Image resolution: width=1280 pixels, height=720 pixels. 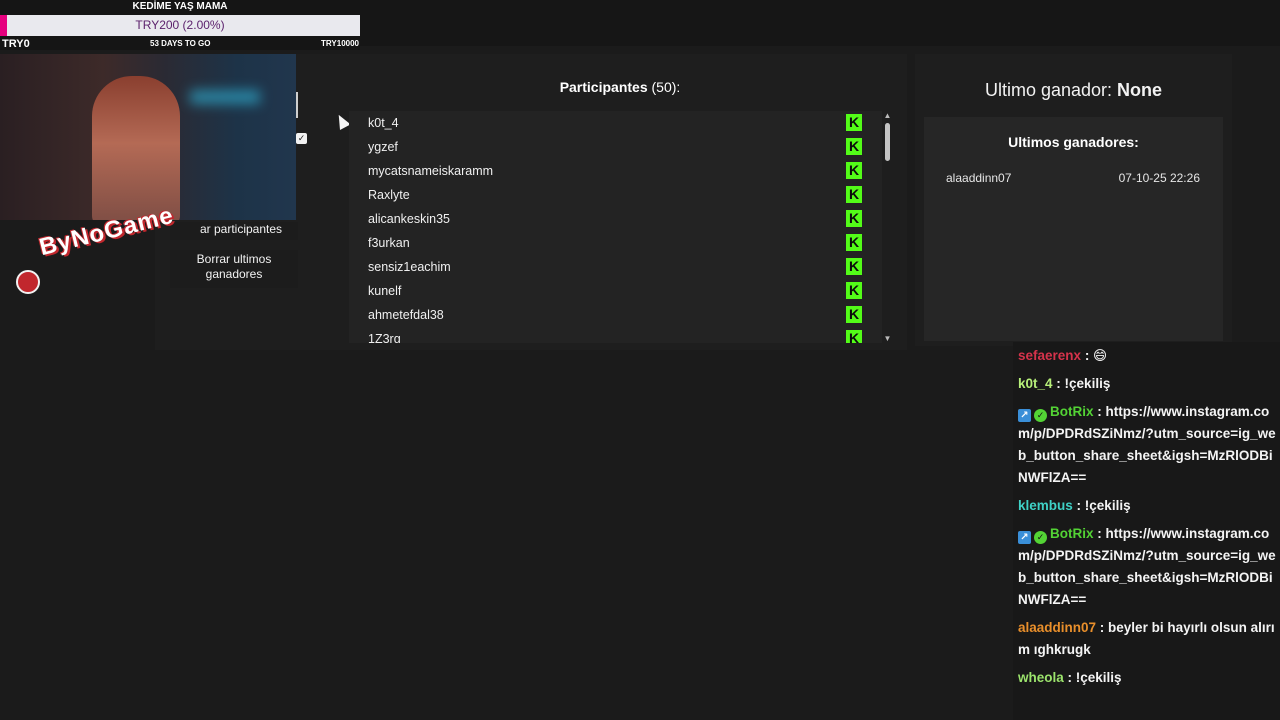 What do you see at coordinates (615, 315) in the screenshot?
I see `participant-row: ahmetefdal38 K` at bounding box center [615, 315].